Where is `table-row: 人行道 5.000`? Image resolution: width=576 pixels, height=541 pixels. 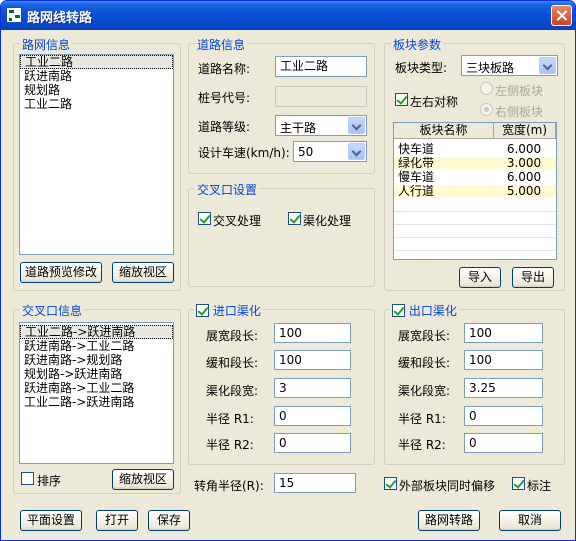 table-row: 人行道 5.000 is located at coordinates (475, 191).